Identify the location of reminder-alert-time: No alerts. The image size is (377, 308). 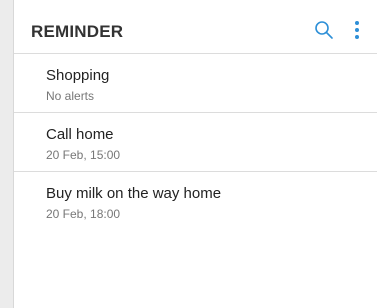
(70, 96).